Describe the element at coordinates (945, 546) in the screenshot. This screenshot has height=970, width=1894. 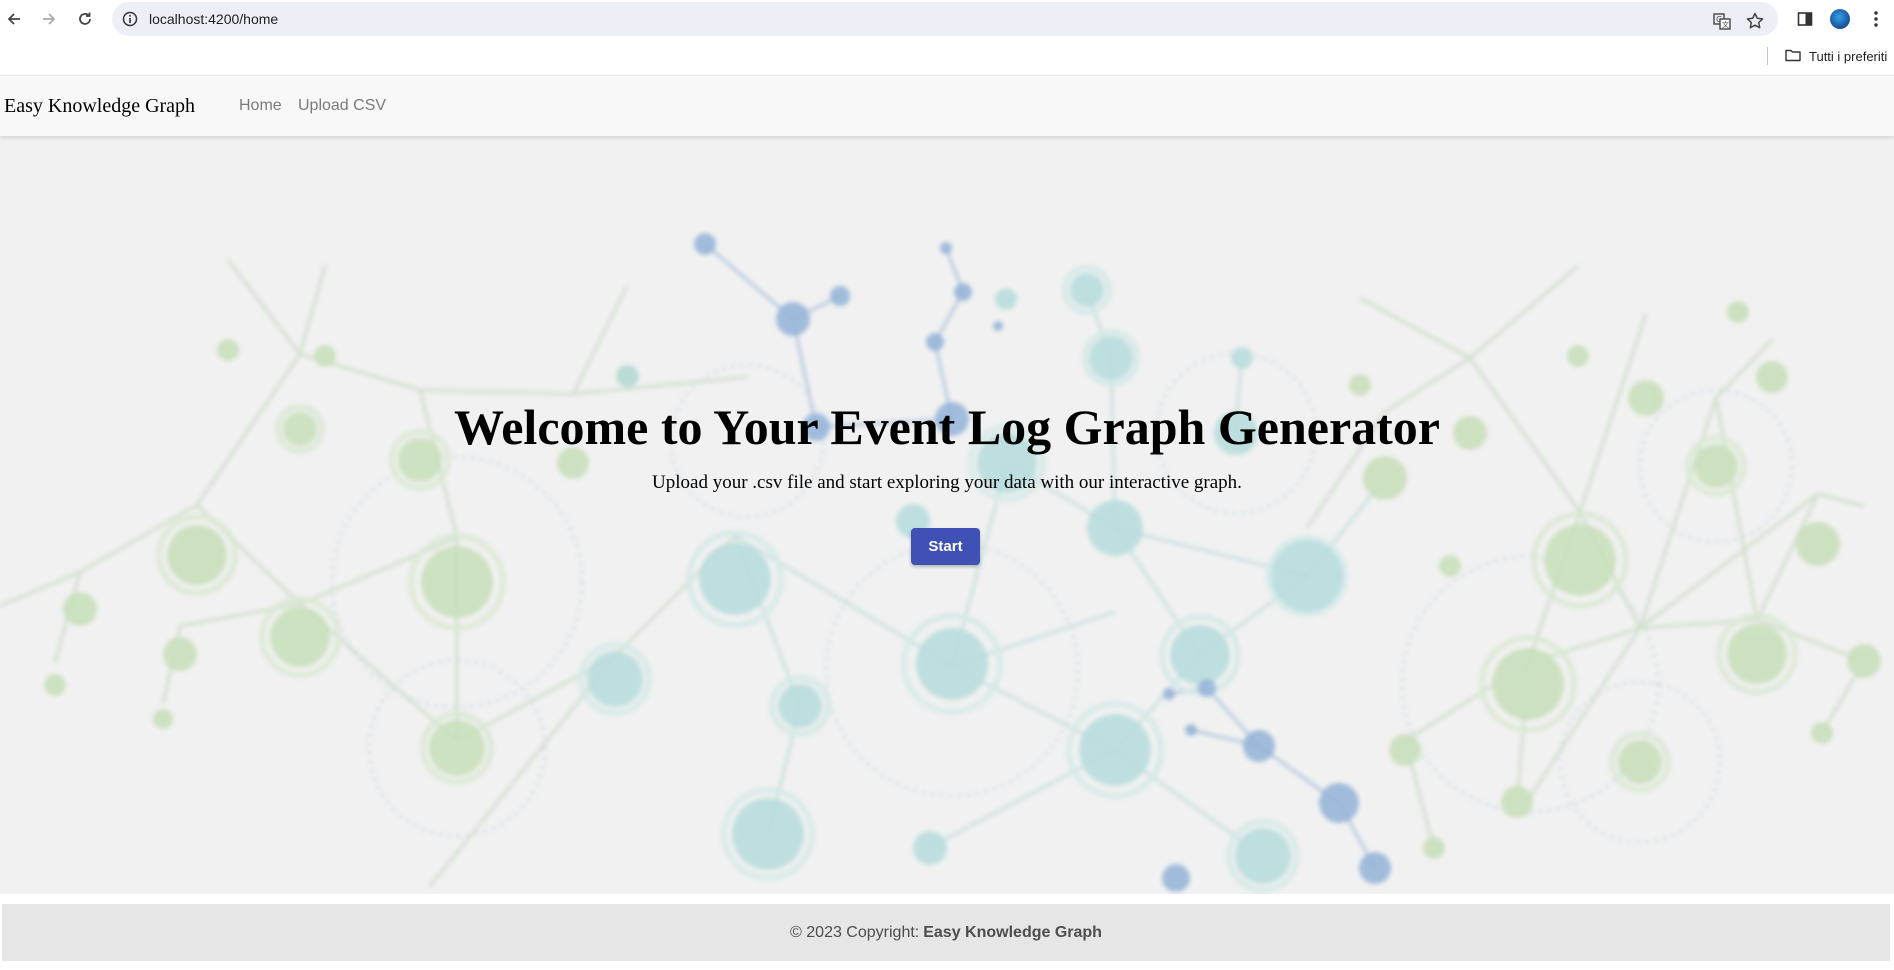
I see `start-button: Start` at that location.